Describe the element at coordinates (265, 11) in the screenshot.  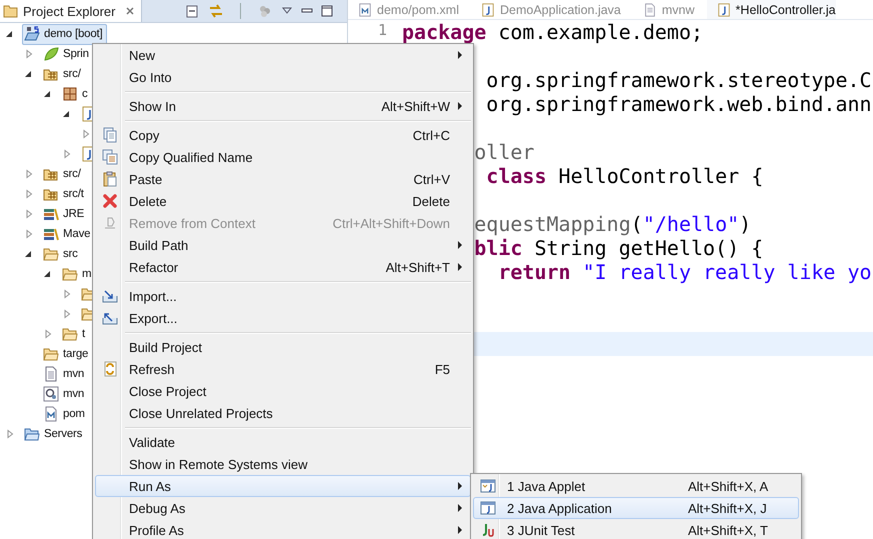
I see `filter-icon` at that location.